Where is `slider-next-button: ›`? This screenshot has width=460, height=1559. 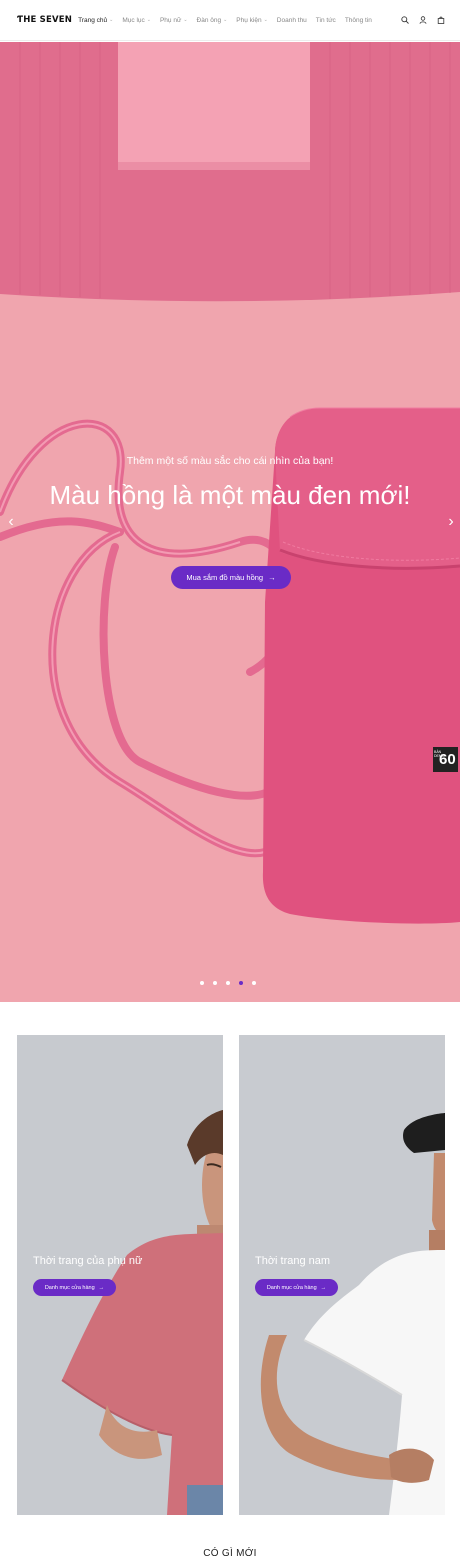 slider-next-button: › is located at coordinates (451, 522).